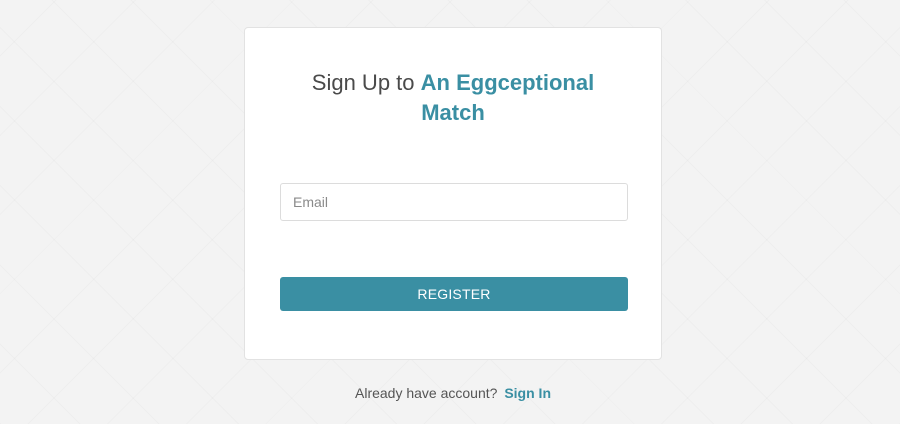 The width and height of the screenshot is (900, 424). What do you see at coordinates (363, 82) in the screenshot?
I see `title-prefix: Sign Up to` at bounding box center [363, 82].